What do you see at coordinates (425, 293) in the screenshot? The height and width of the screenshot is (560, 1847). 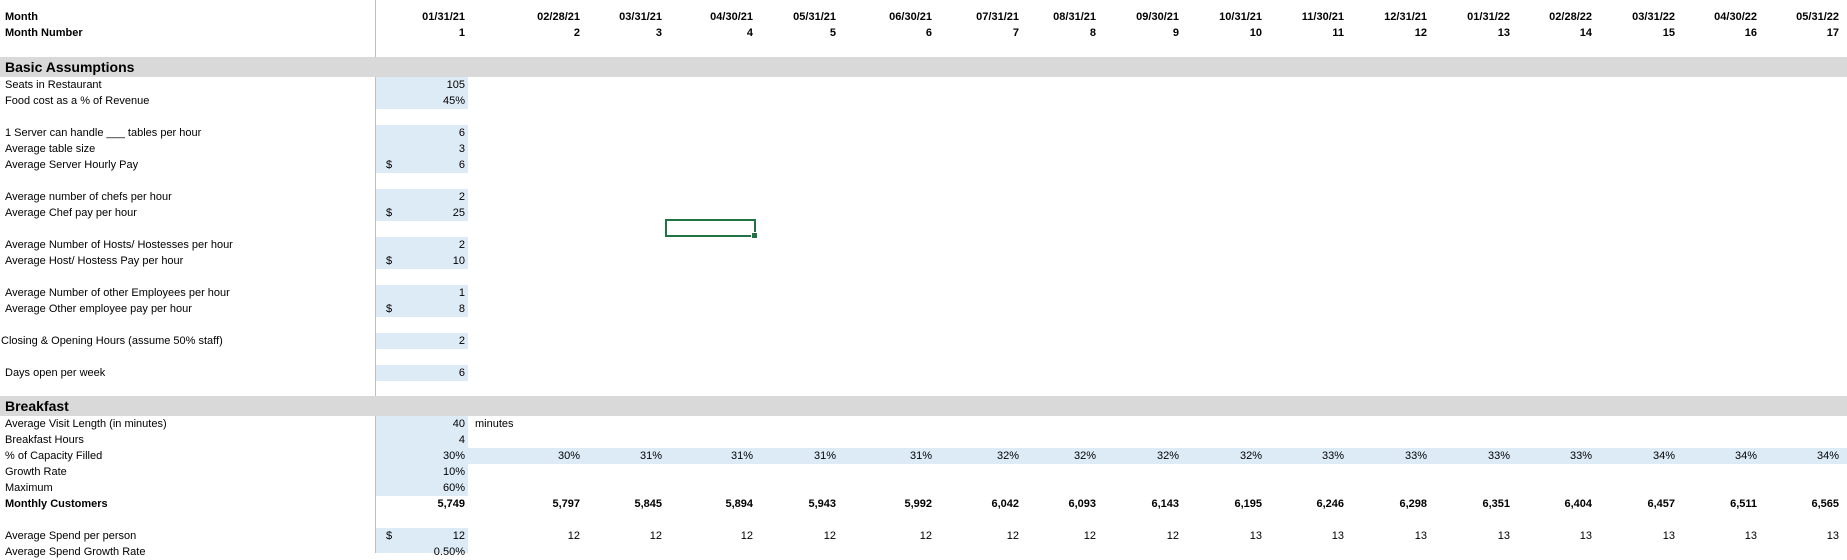 I see `other-employees-value: 1` at bounding box center [425, 293].